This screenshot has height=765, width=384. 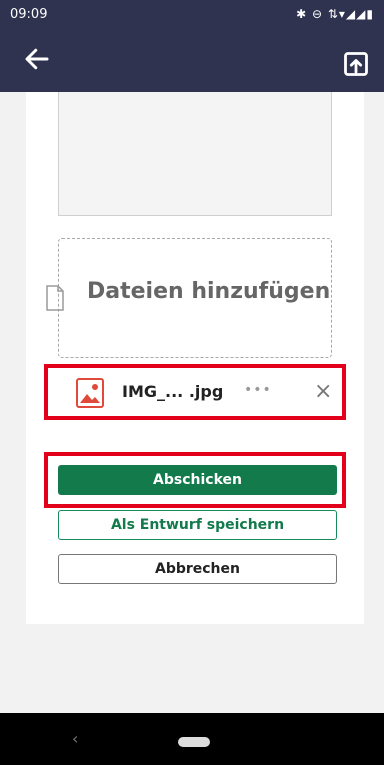 What do you see at coordinates (197, 569) in the screenshot?
I see `cancel-button: Abbrechen` at bounding box center [197, 569].